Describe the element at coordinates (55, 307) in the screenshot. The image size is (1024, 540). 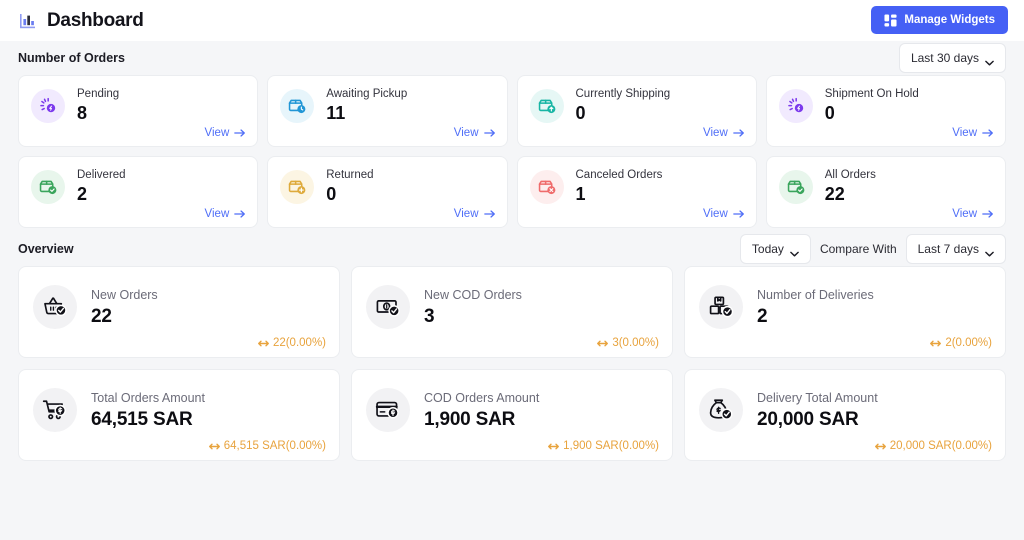
I see `basket-check-icon` at that location.